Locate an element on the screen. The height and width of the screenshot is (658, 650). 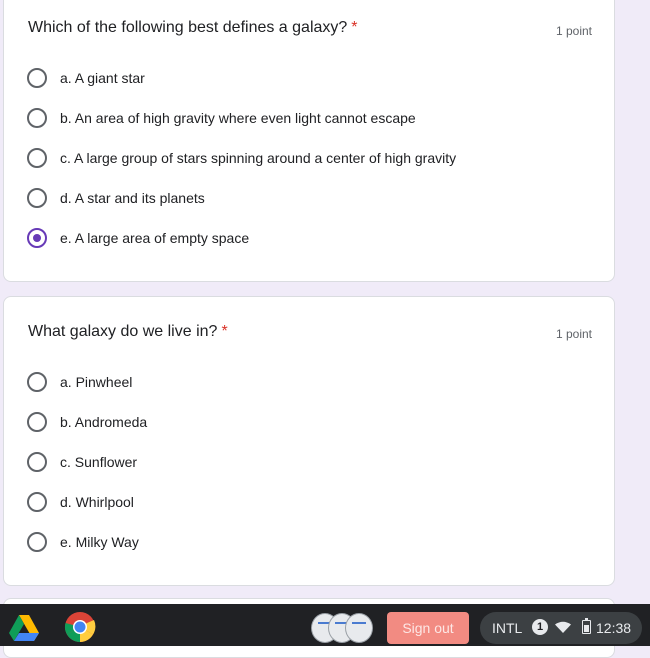
option-d: d. Whirlpool is located at coordinates (80, 502).